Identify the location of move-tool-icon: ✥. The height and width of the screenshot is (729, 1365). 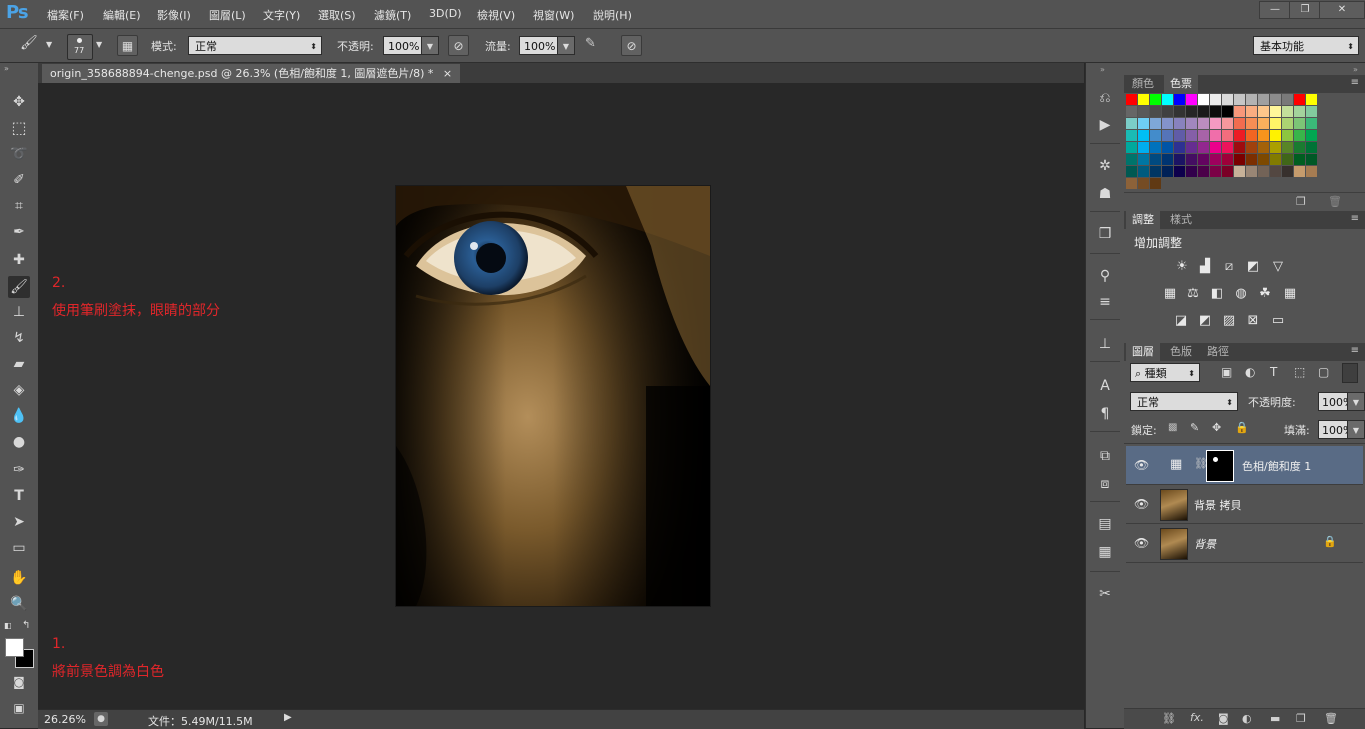
(19, 102).